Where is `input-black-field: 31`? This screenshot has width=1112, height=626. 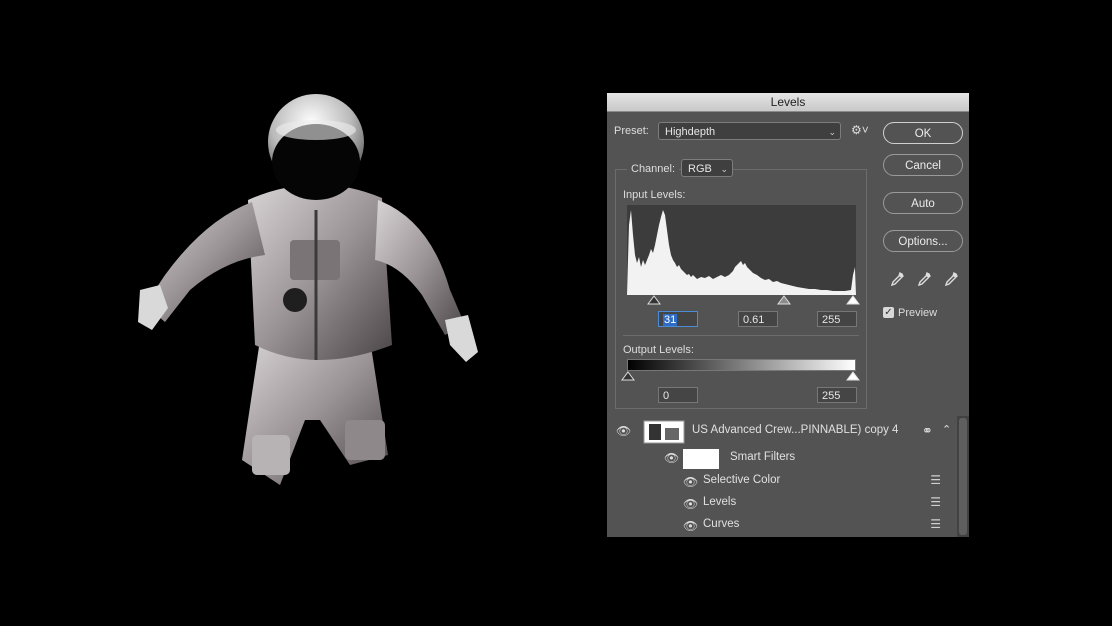
input-black-field: 31 is located at coordinates (678, 319).